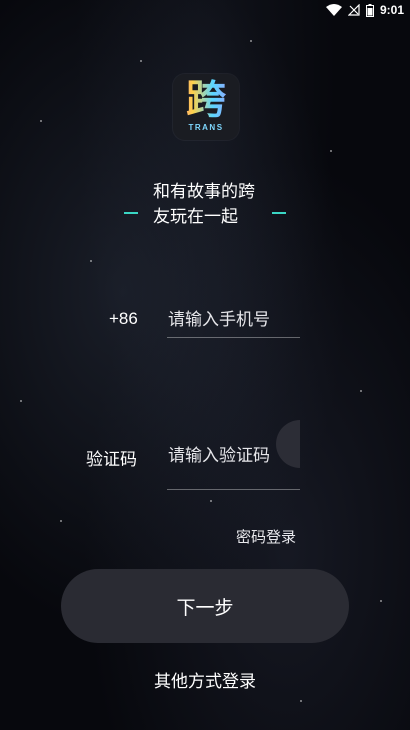  I want to click on app-logo-text: TRANS, so click(206, 127).